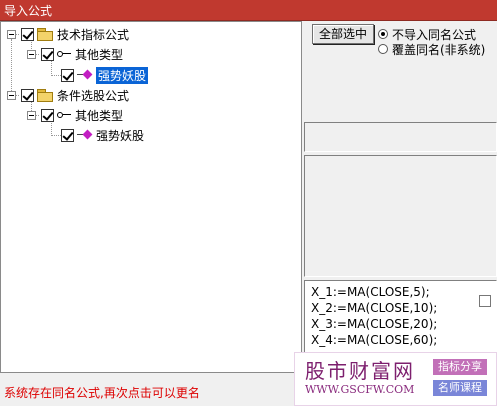 The height and width of the screenshot is (406, 497). I want to click on description-box, so click(400, 216).